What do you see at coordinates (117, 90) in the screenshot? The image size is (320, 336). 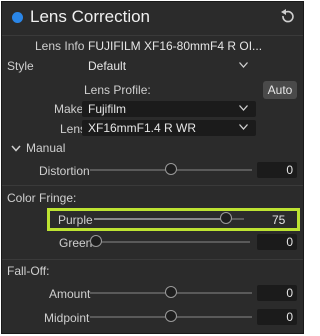 I see `lens-profile-label: Lens Profile:` at bounding box center [117, 90].